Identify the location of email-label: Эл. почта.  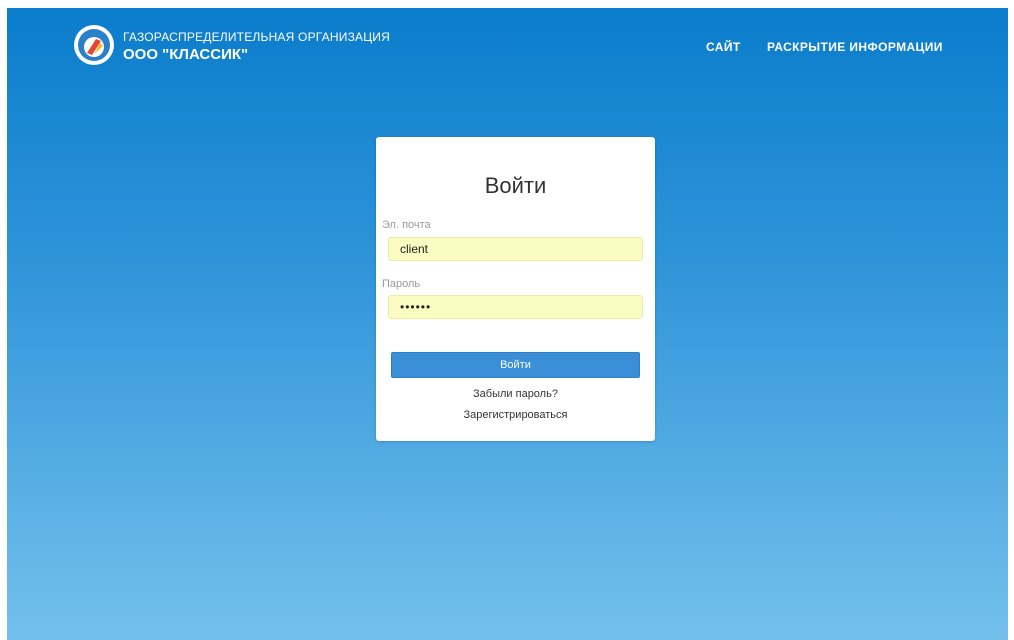
(406, 225).